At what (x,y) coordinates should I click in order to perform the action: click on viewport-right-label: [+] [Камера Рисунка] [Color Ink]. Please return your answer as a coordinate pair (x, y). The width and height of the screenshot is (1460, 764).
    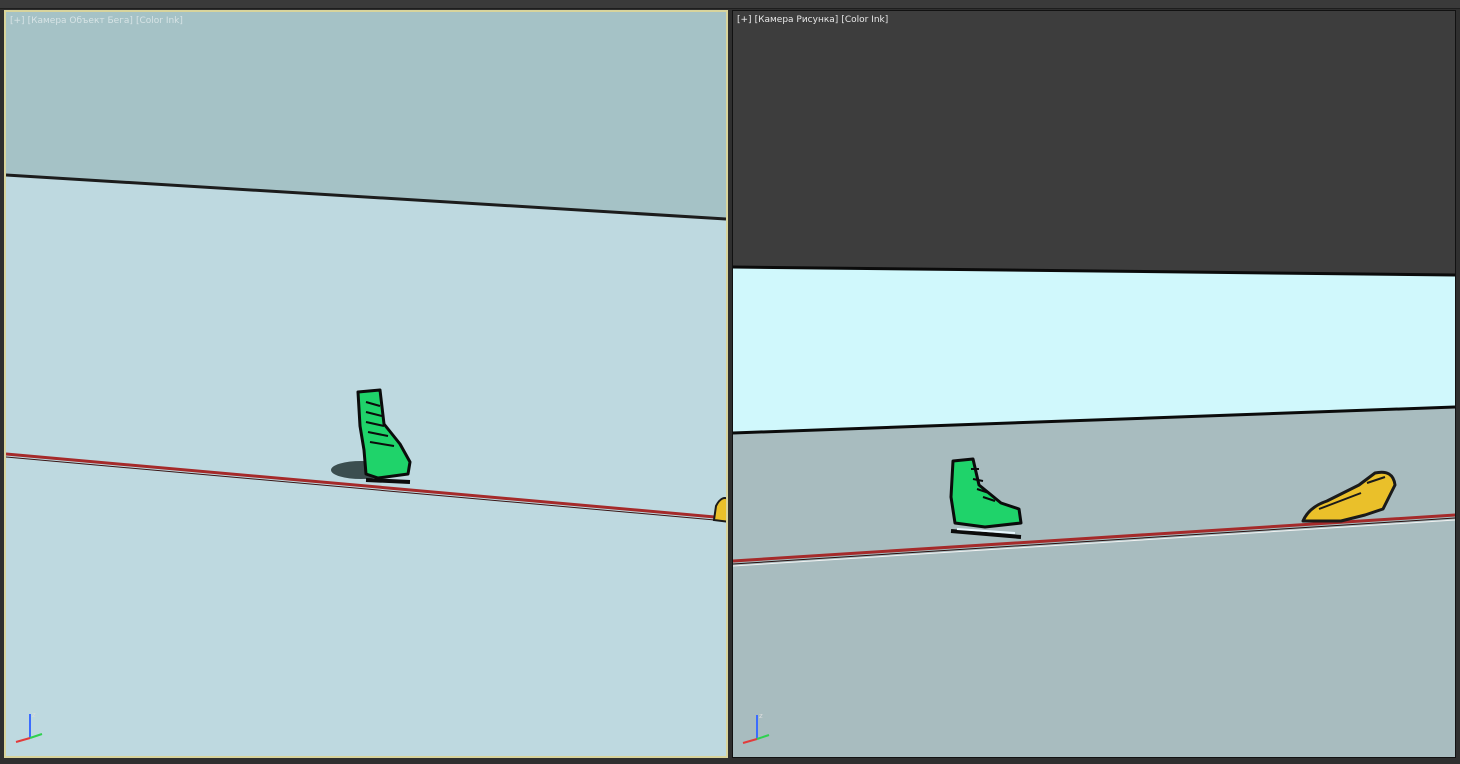
    Looking at the image, I should click on (814, 20).